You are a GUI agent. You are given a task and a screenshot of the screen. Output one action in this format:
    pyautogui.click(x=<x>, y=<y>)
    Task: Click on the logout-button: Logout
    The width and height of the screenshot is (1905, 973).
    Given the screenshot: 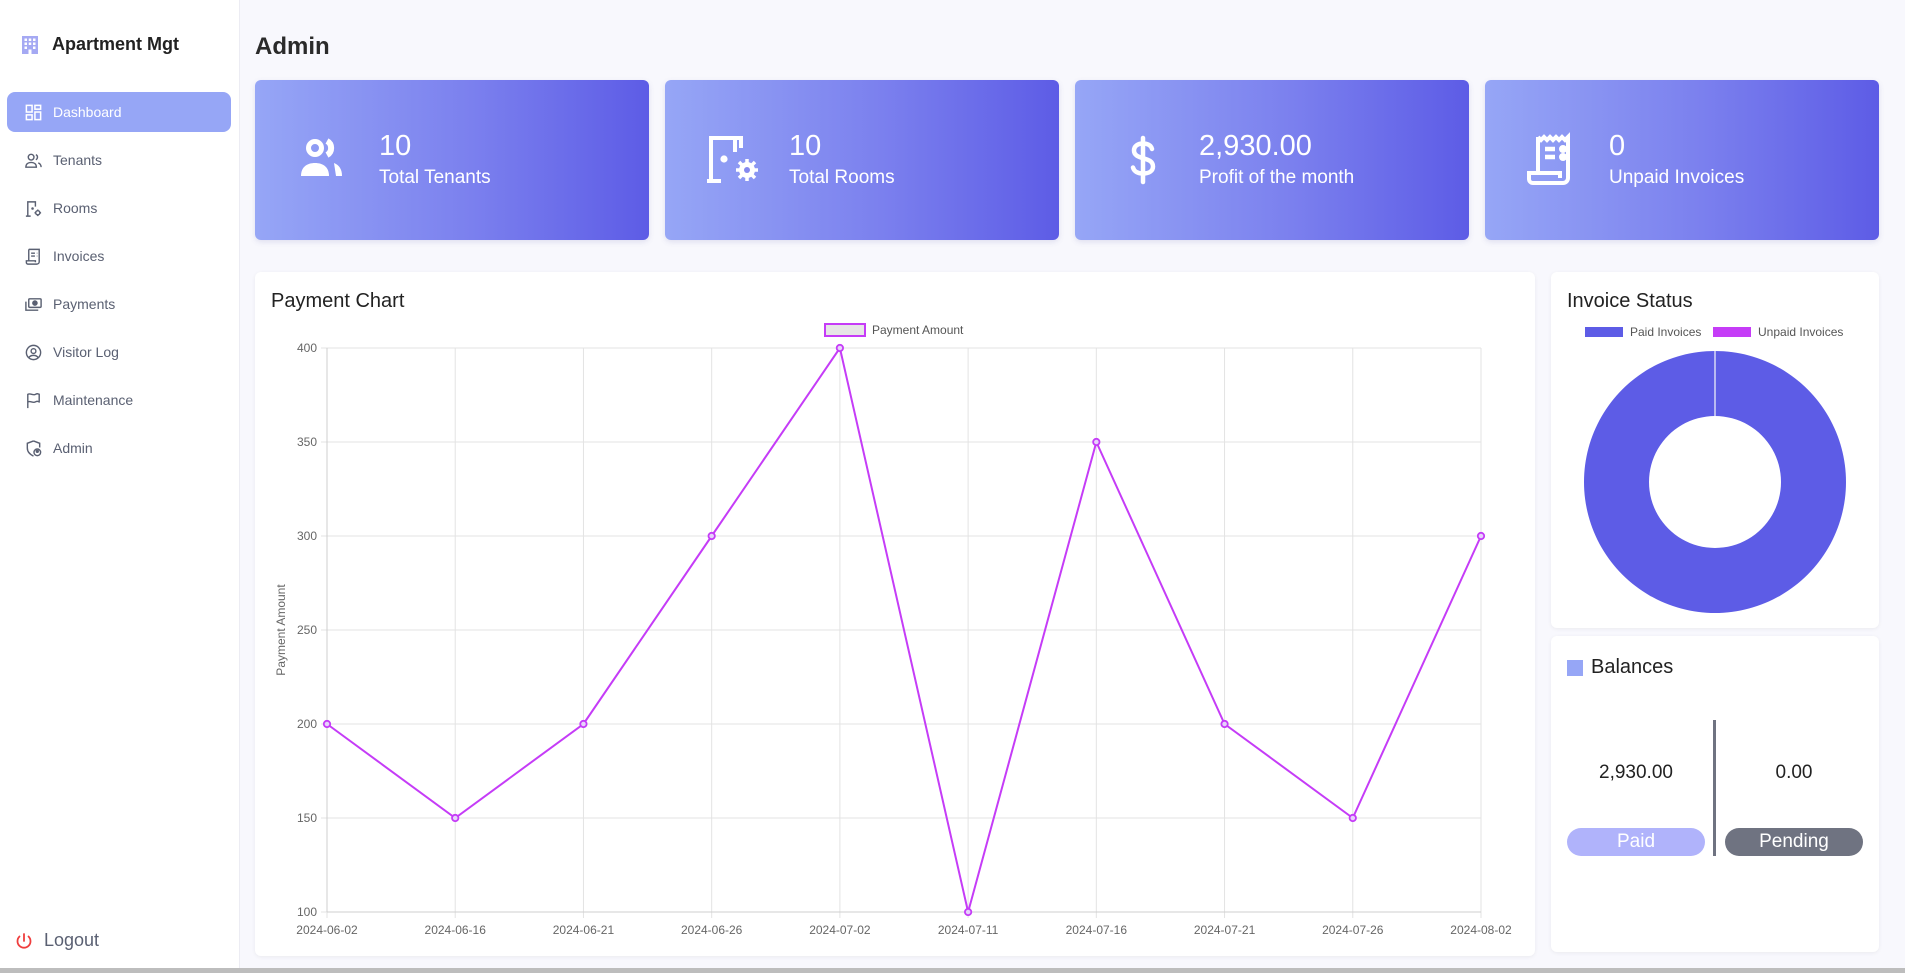 What is the action you would take?
    pyautogui.click(x=56, y=940)
    